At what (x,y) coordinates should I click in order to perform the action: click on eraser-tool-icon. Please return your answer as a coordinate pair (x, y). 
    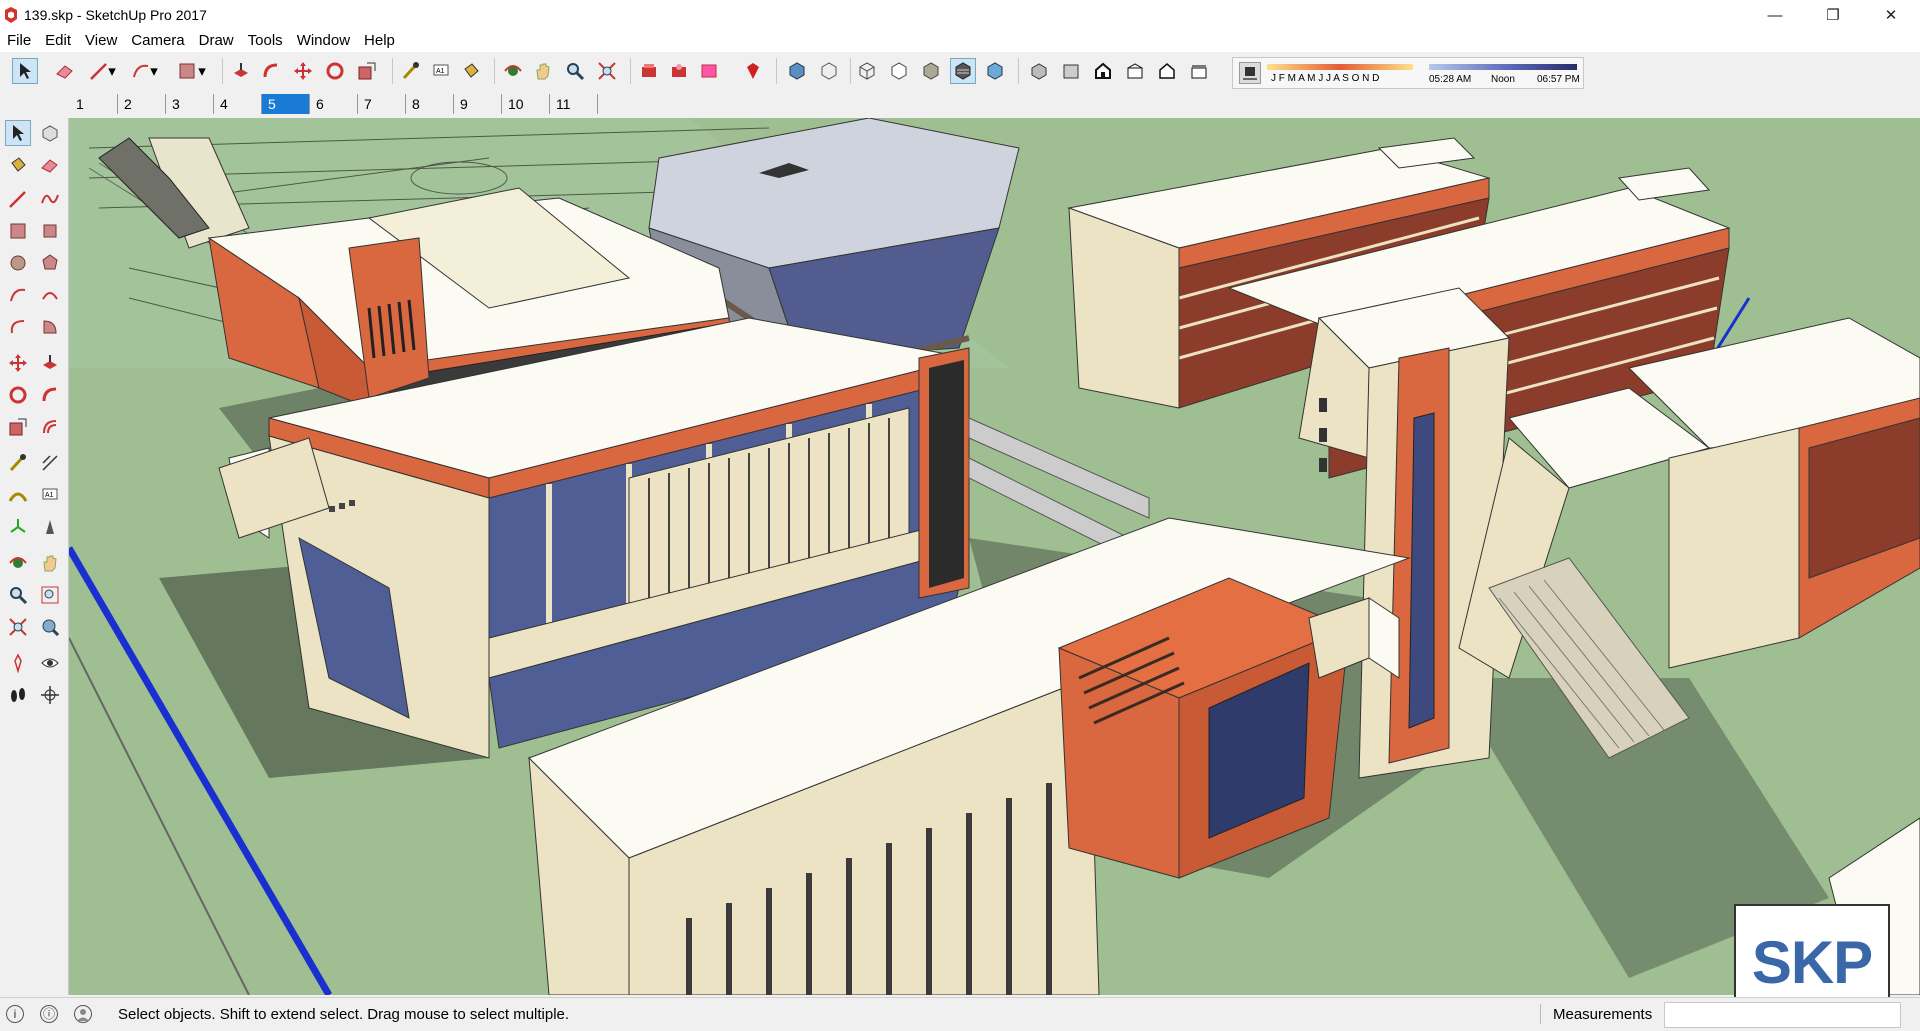
    Looking at the image, I should click on (65, 71).